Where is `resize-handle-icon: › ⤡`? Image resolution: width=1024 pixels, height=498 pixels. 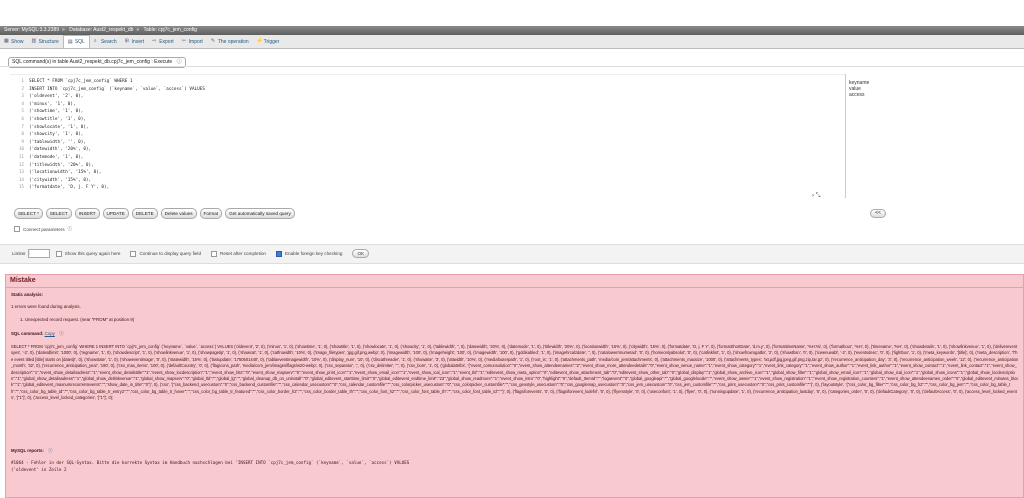 resize-handle-icon: › ⤡ is located at coordinates (816, 196).